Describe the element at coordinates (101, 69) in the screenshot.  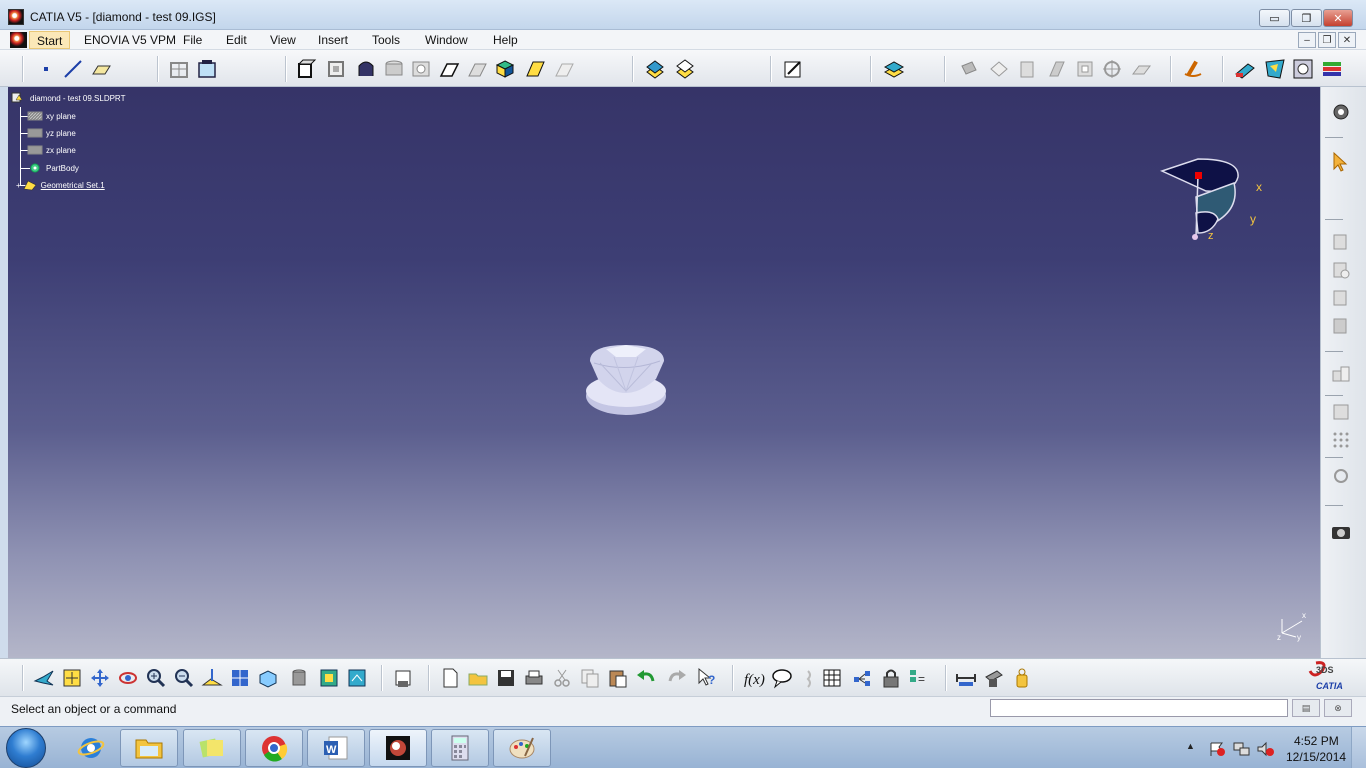
I see `plane-icon` at that location.